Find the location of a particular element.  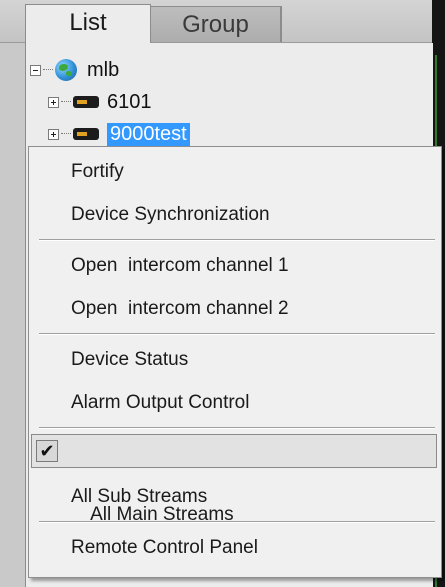

tree-root-row: mlb is located at coordinates (74, 70).